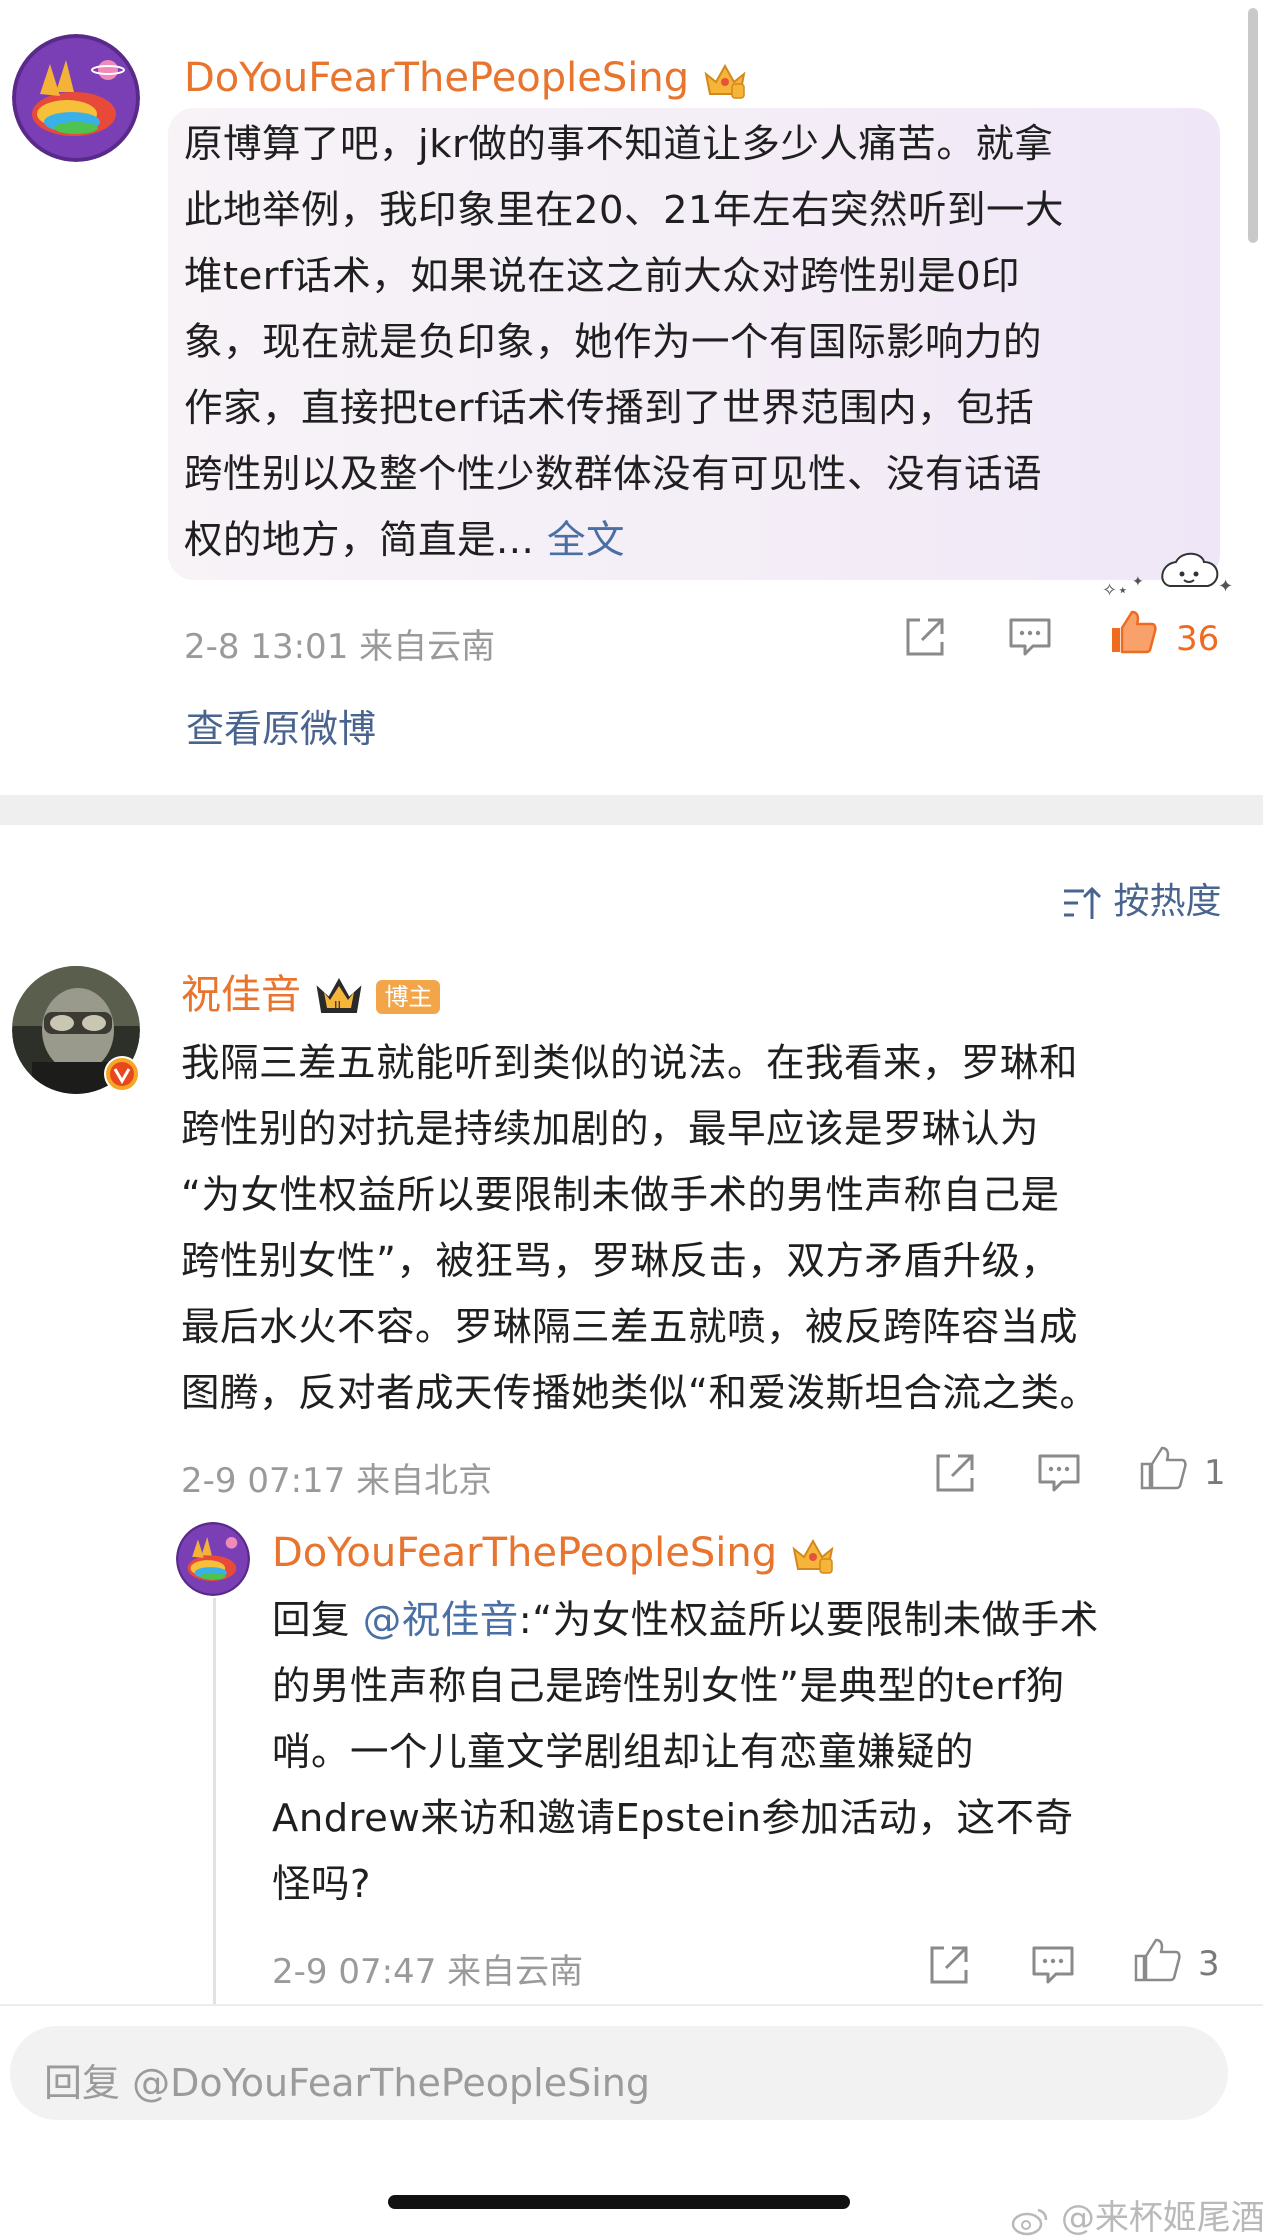  Describe the element at coordinates (623, 1752) in the screenshot. I see `text-line: 哨。一个儿童文学剧组却让有恋童嫌疑的` at that location.